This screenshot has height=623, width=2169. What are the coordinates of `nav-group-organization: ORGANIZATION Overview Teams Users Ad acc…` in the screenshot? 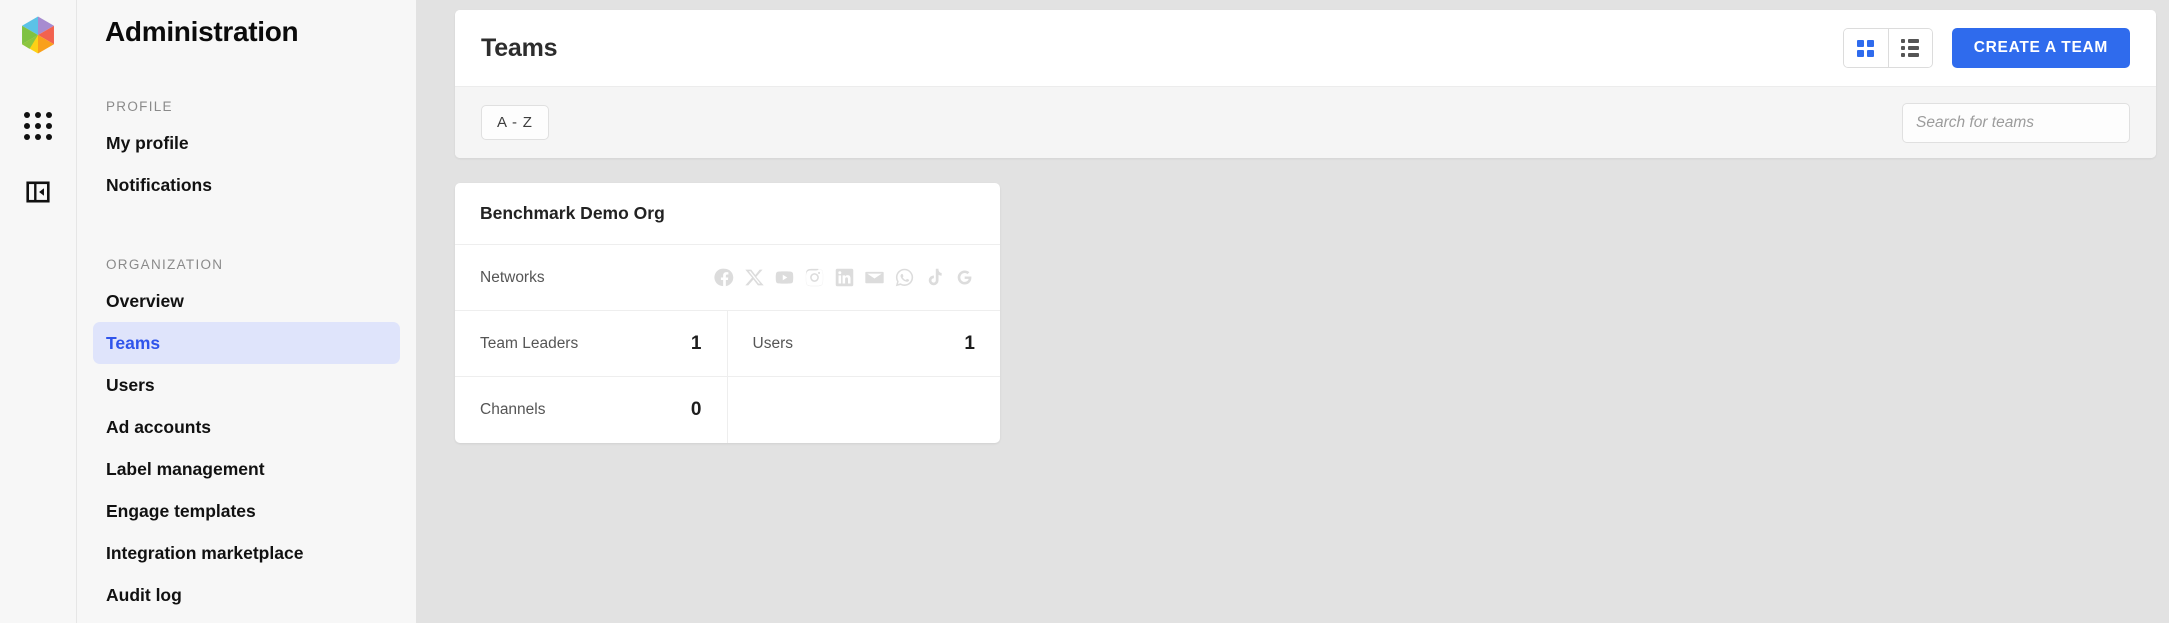 It's located at (246, 436).